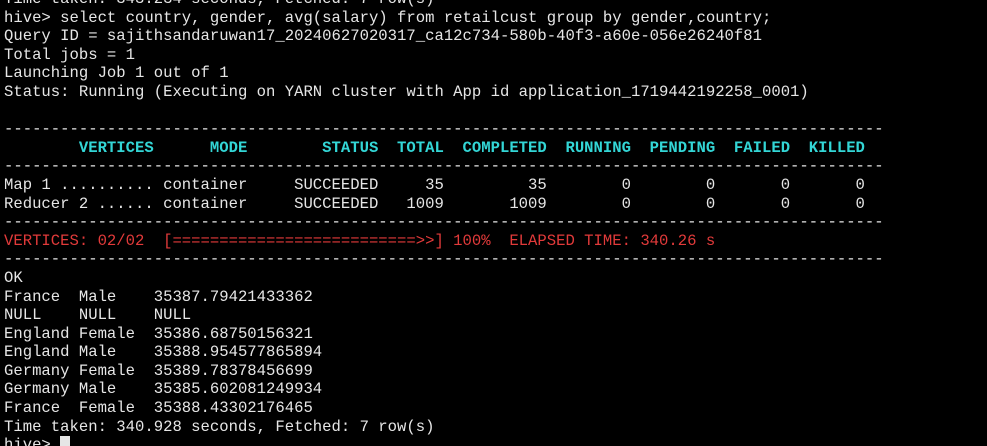 Image resolution: width=987 pixels, height=446 pixels. I want to click on terminal-line: France Male 35387.79421433362, so click(158, 296).